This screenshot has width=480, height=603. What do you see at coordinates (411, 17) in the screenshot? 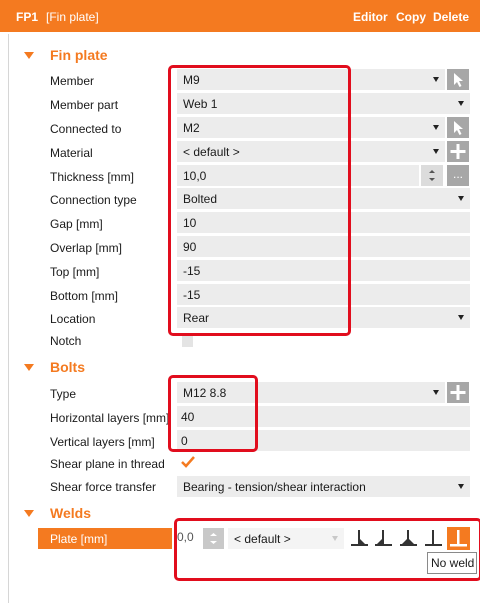
I see `copy-button: Copy` at bounding box center [411, 17].